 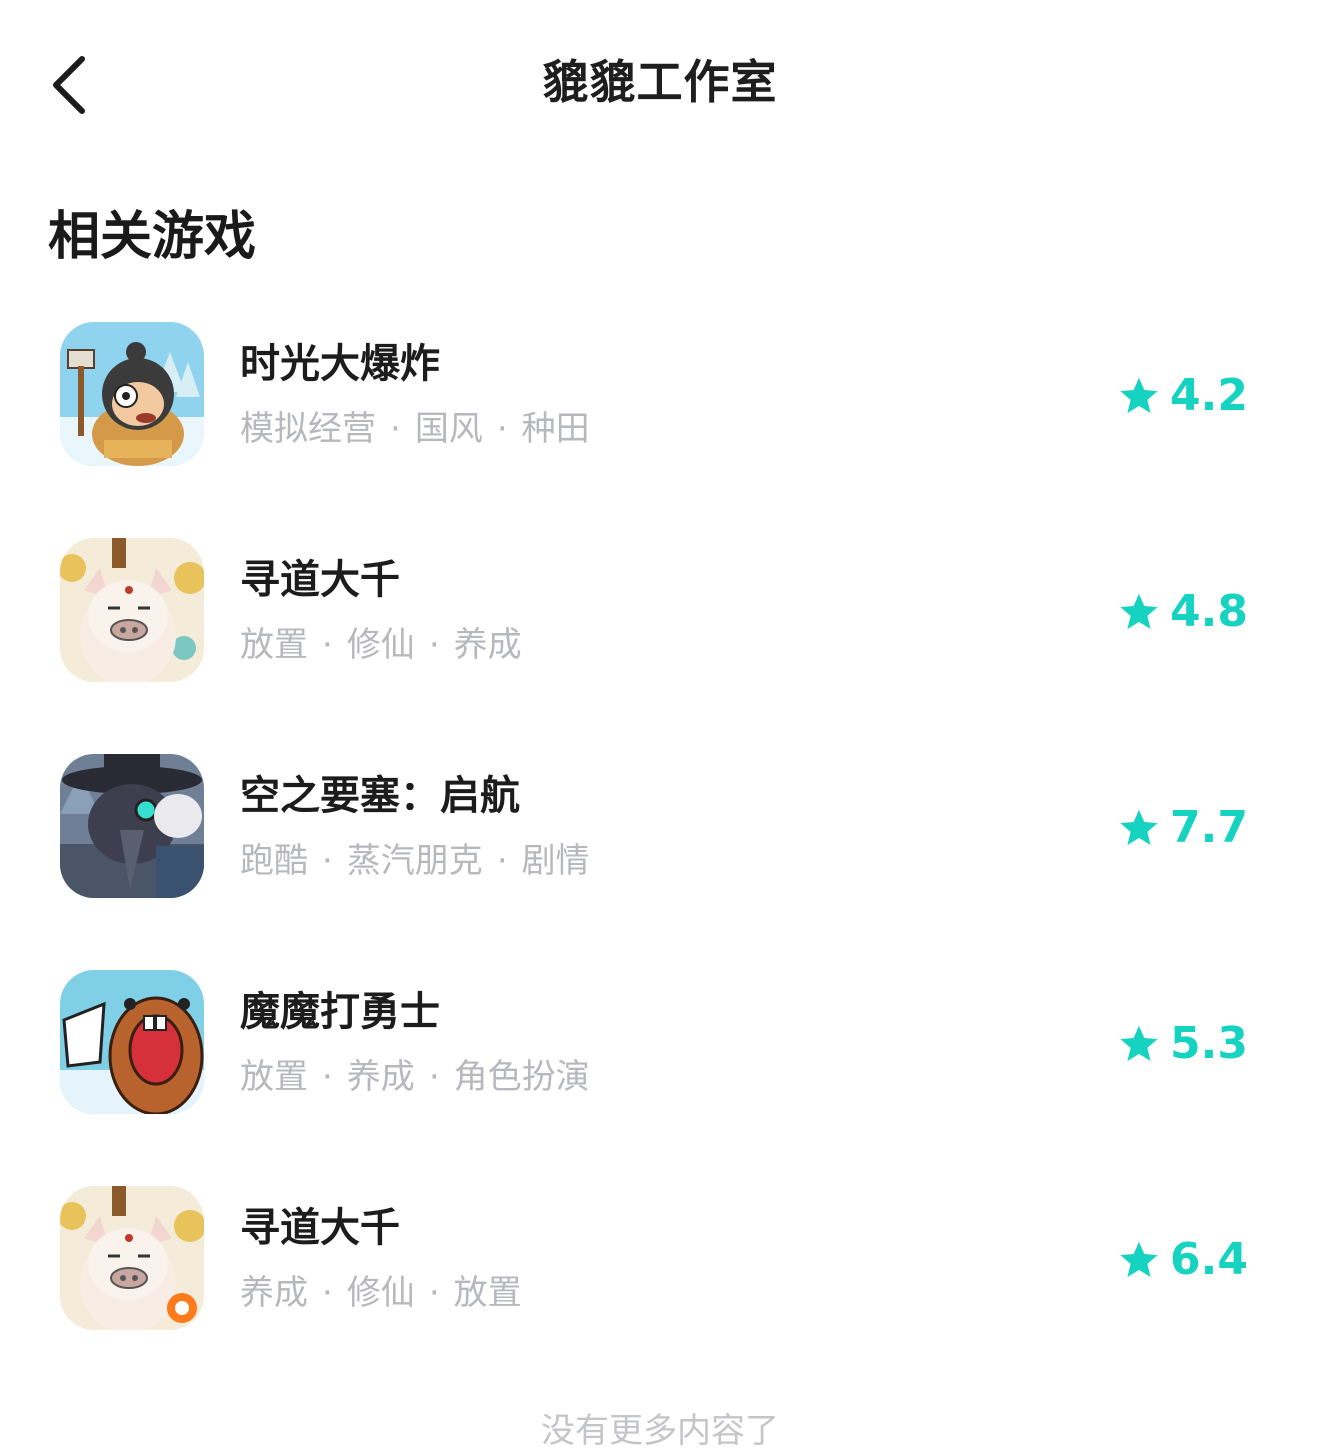 I want to click on game-tag: 剧情, so click(x=555, y=861).